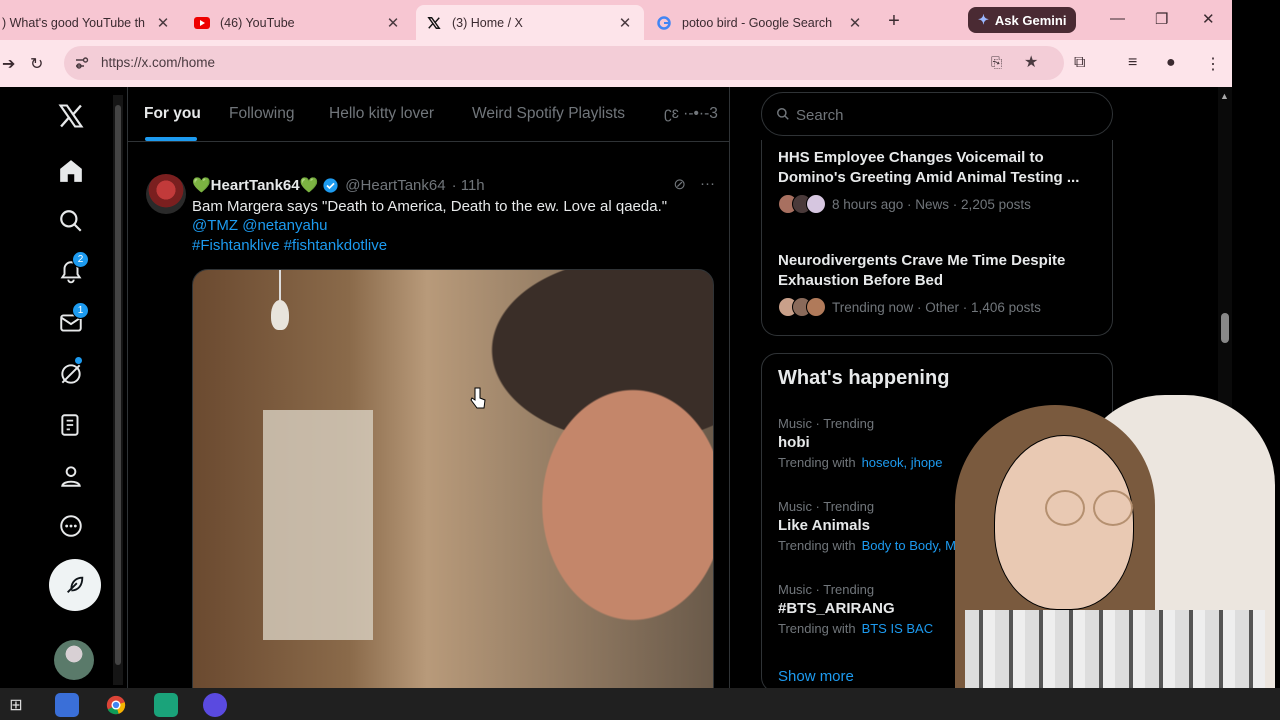  I want to click on tab-title: (46) YouTube, so click(257, 22).